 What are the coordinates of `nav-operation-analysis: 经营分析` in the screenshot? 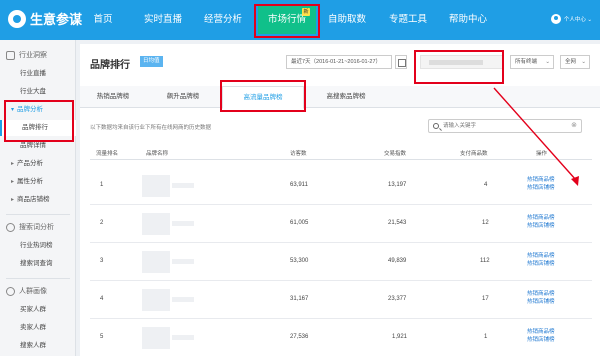 It's located at (223, 20).